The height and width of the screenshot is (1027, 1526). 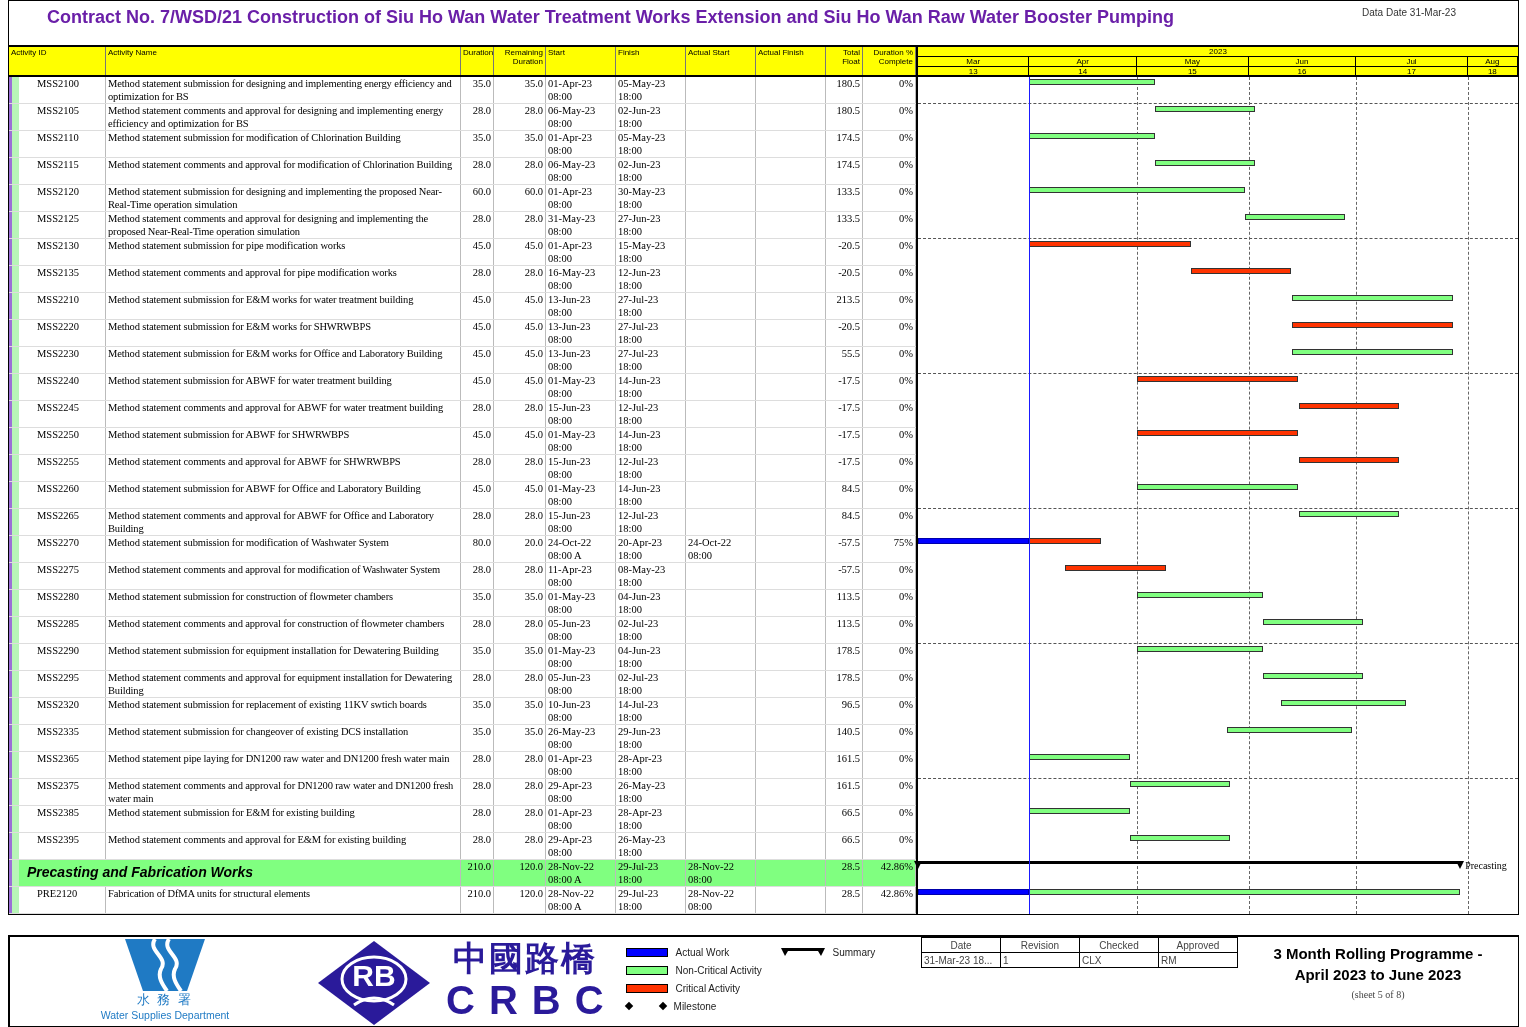 I want to click on activity-id: MSS2240, so click(x=62, y=387).